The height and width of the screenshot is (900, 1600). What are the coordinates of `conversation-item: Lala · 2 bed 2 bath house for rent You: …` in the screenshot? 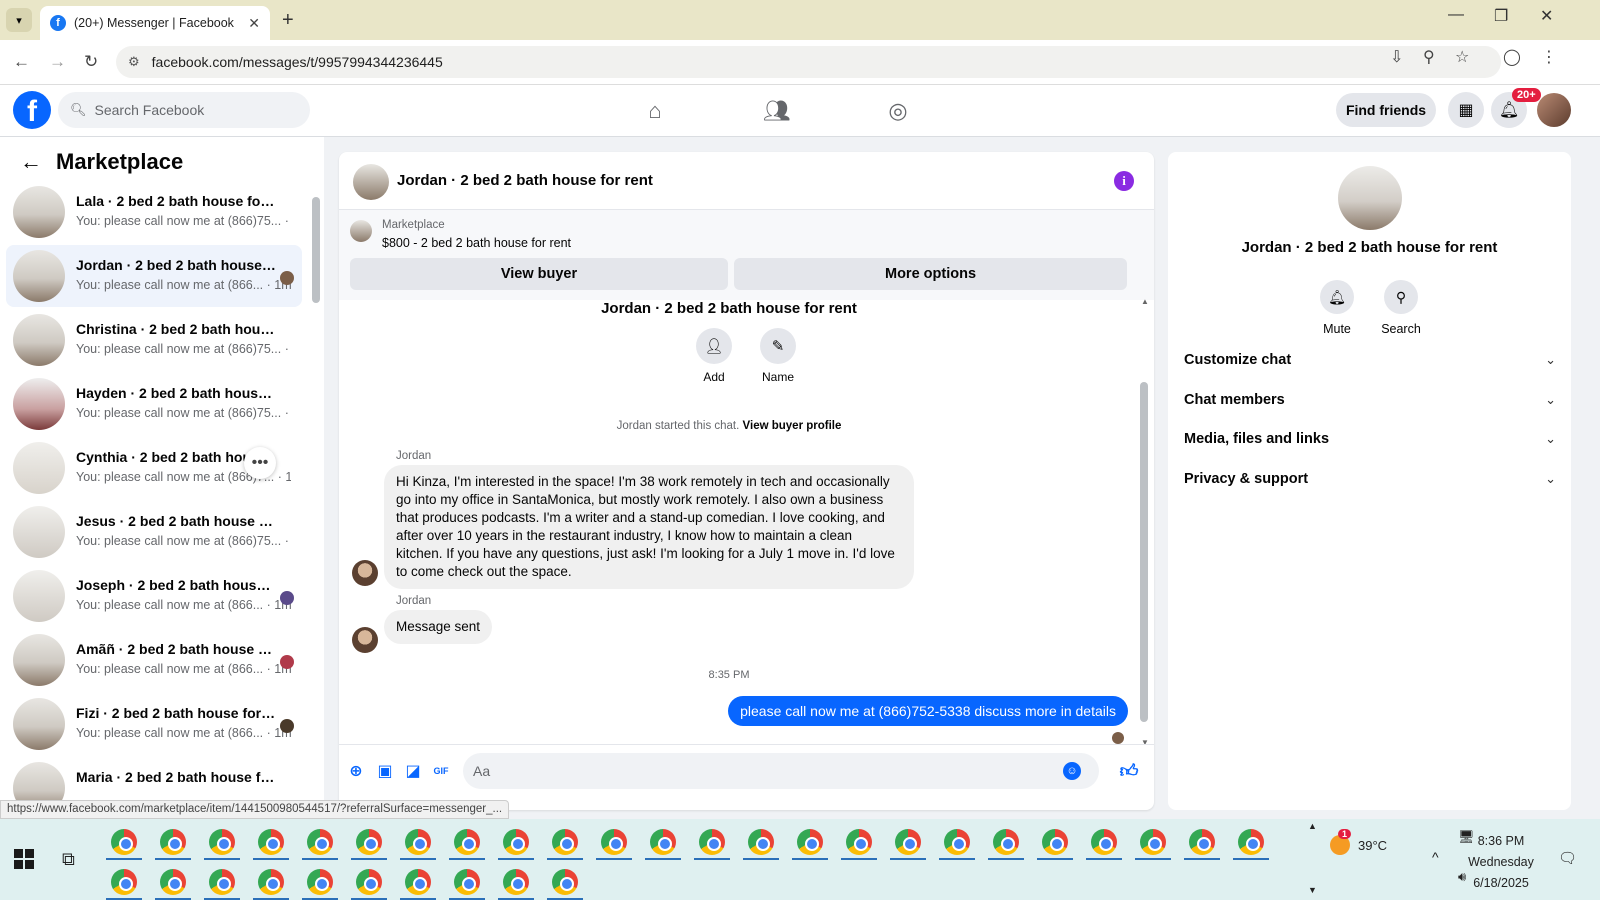 It's located at (154, 212).